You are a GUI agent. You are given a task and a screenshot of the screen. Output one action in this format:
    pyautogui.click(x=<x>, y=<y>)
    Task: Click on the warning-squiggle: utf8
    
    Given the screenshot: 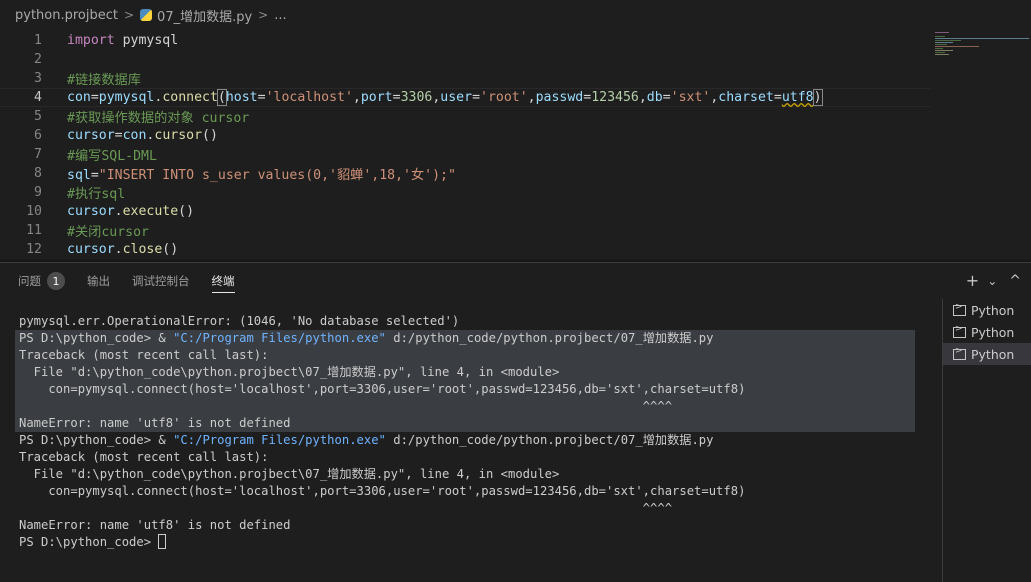 What is the action you would take?
    pyautogui.click(x=798, y=97)
    